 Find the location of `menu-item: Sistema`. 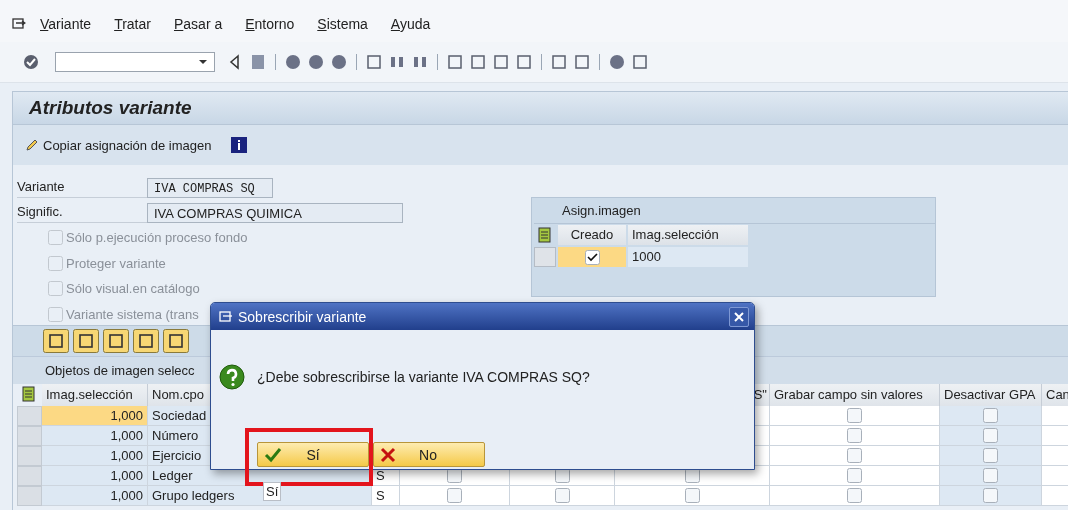

menu-item: Sistema is located at coordinates (342, 24).